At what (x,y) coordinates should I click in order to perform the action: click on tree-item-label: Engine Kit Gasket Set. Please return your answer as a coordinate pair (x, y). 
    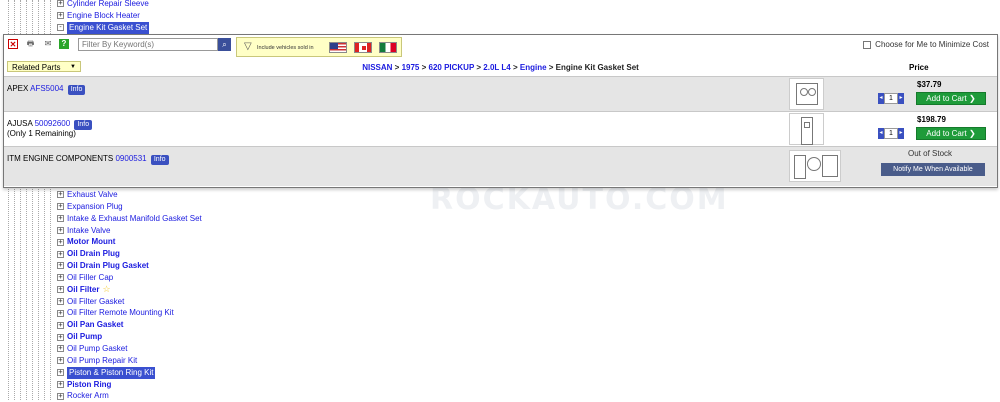
    Looking at the image, I should click on (108, 27).